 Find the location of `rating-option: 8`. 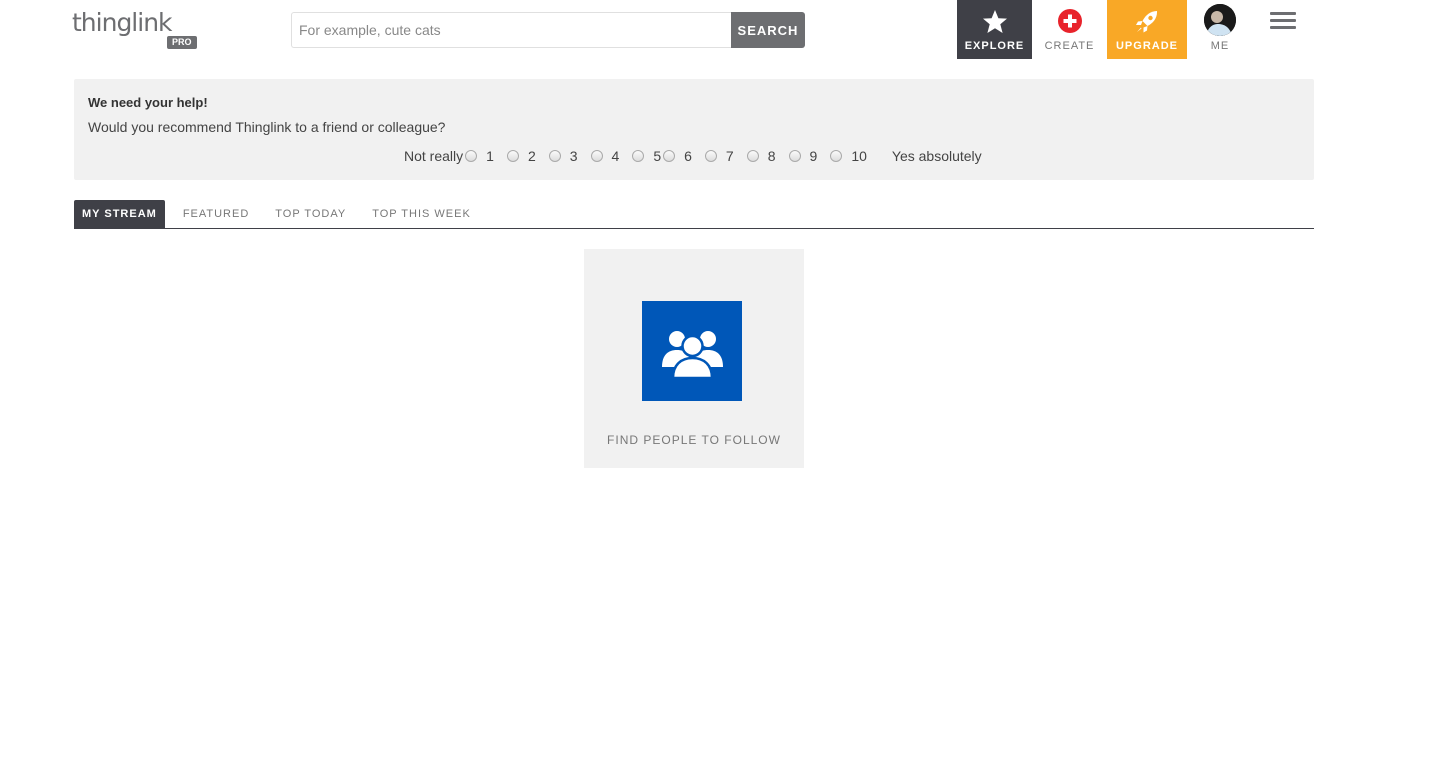

rating-option: 8 is located at coordinates (767, 156).